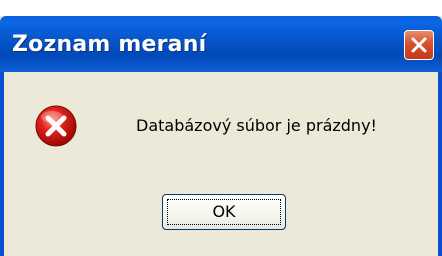  I want to click on close-button, so click(419, 45).